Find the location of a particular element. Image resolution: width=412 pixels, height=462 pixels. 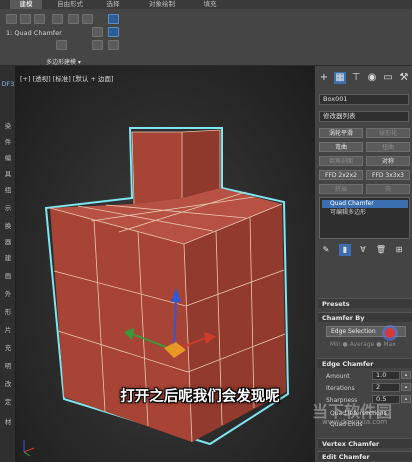

rollout-vertex-chamfer: Vertex Chamfer is located at coordinates (365, 443).